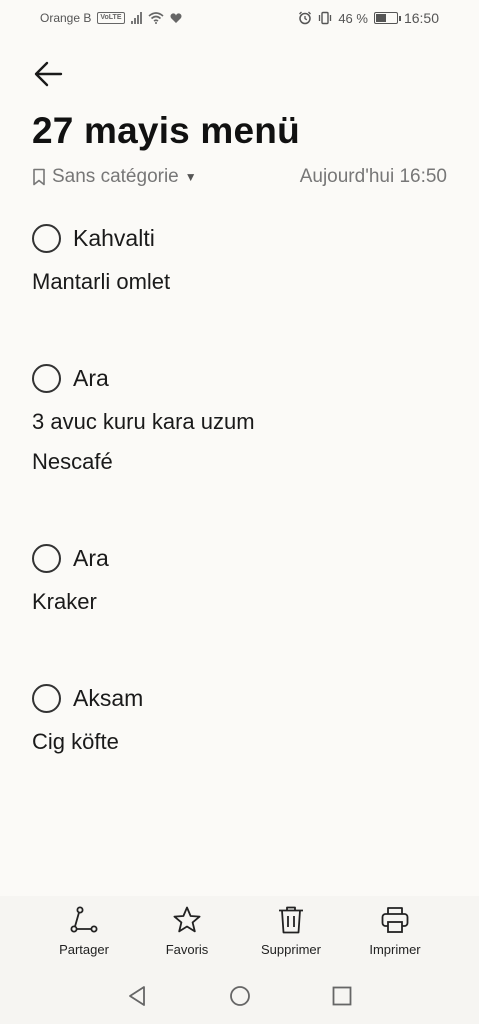  I want to click on nav-back-button, so click(137, 996).